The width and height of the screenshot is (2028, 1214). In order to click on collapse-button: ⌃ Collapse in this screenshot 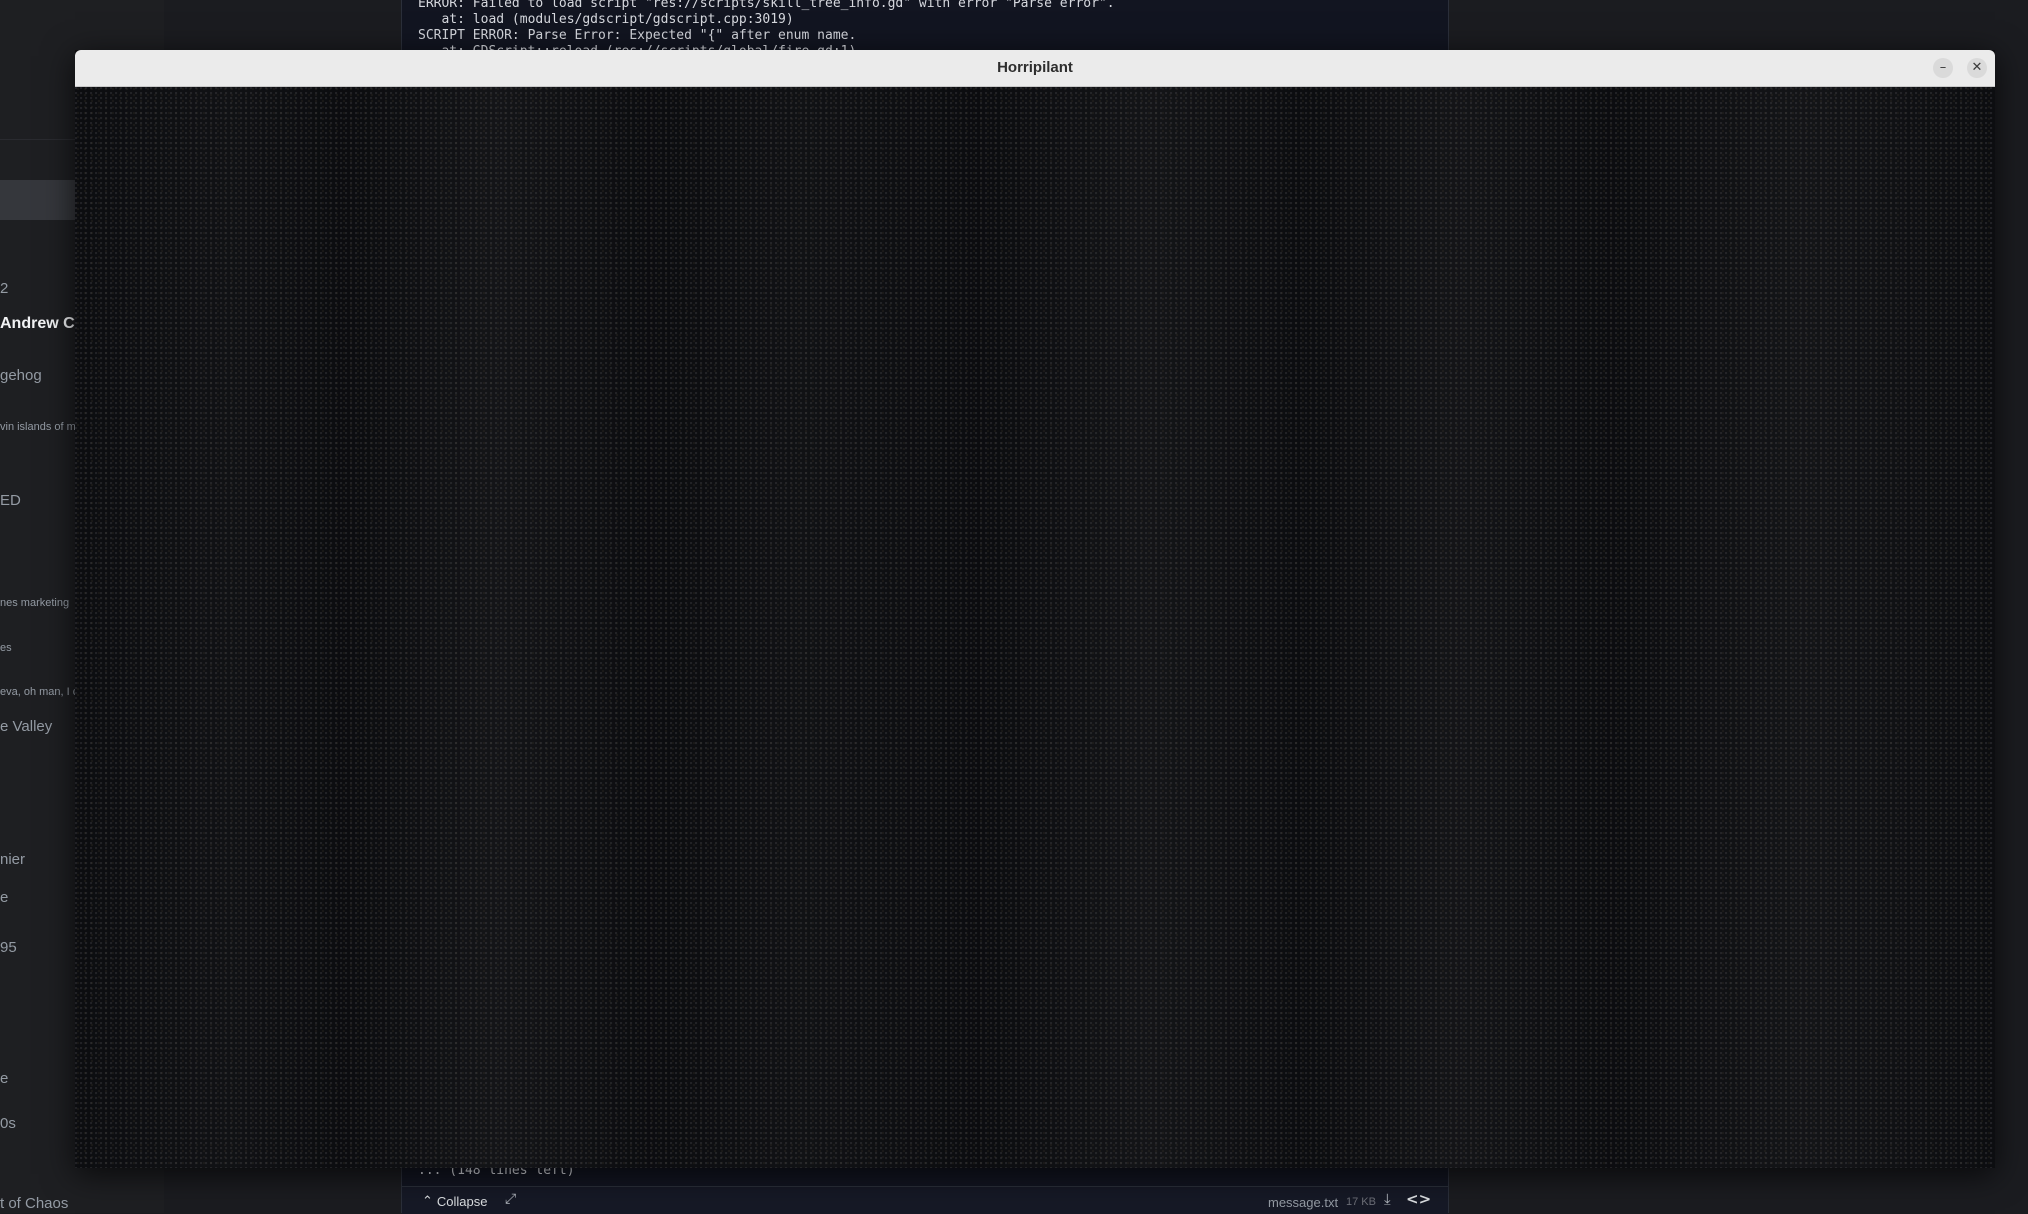, I will do `click(455, 1201)`.